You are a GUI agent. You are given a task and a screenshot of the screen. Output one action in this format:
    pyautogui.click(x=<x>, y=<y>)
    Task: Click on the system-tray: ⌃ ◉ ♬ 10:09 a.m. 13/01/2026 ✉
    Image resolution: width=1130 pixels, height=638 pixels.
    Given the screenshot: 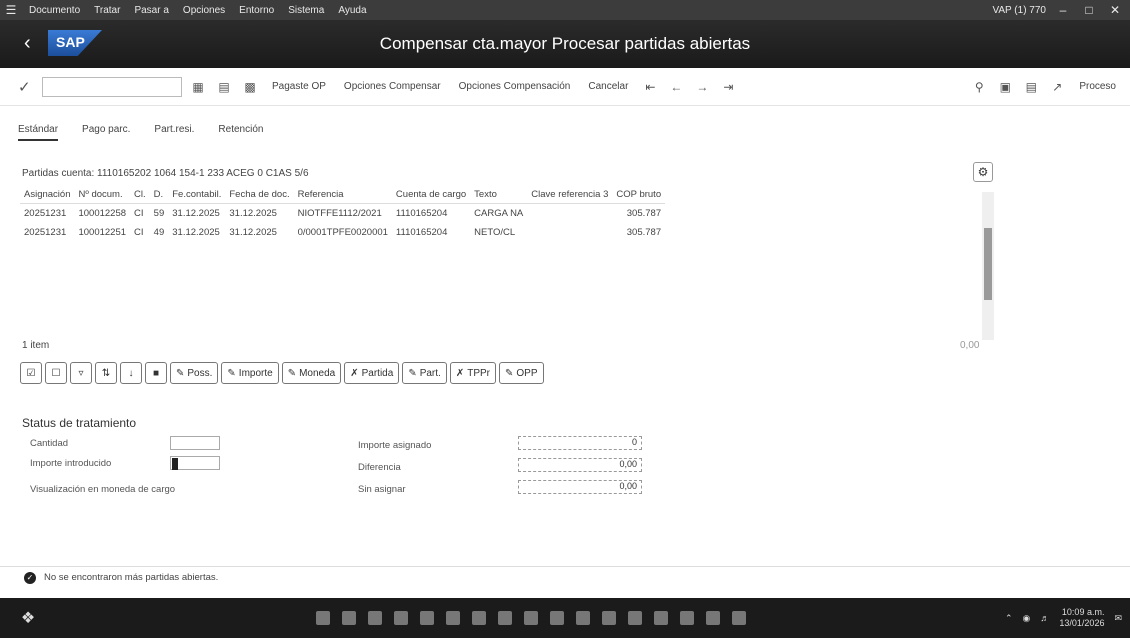 What is the action you would take?
    pyautogui.click(x=1067, y=618)
    